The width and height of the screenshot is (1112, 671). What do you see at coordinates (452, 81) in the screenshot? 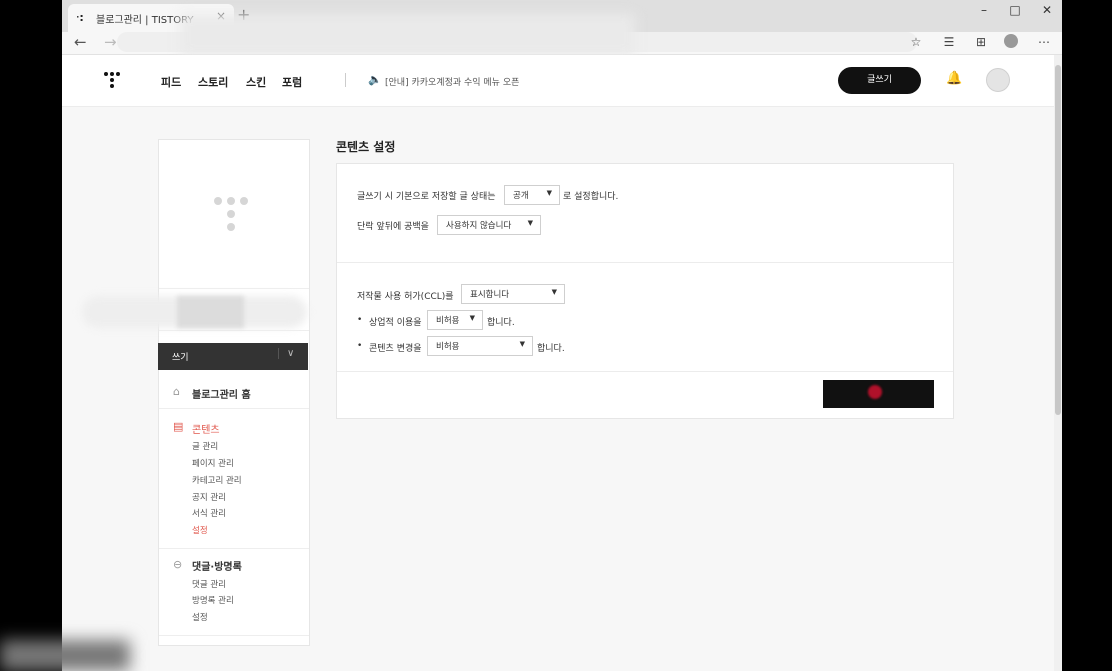
I see `notice-link: [안내] 카카오계정과 수익 메뉴 오픈` at bounding box center [452, 81].